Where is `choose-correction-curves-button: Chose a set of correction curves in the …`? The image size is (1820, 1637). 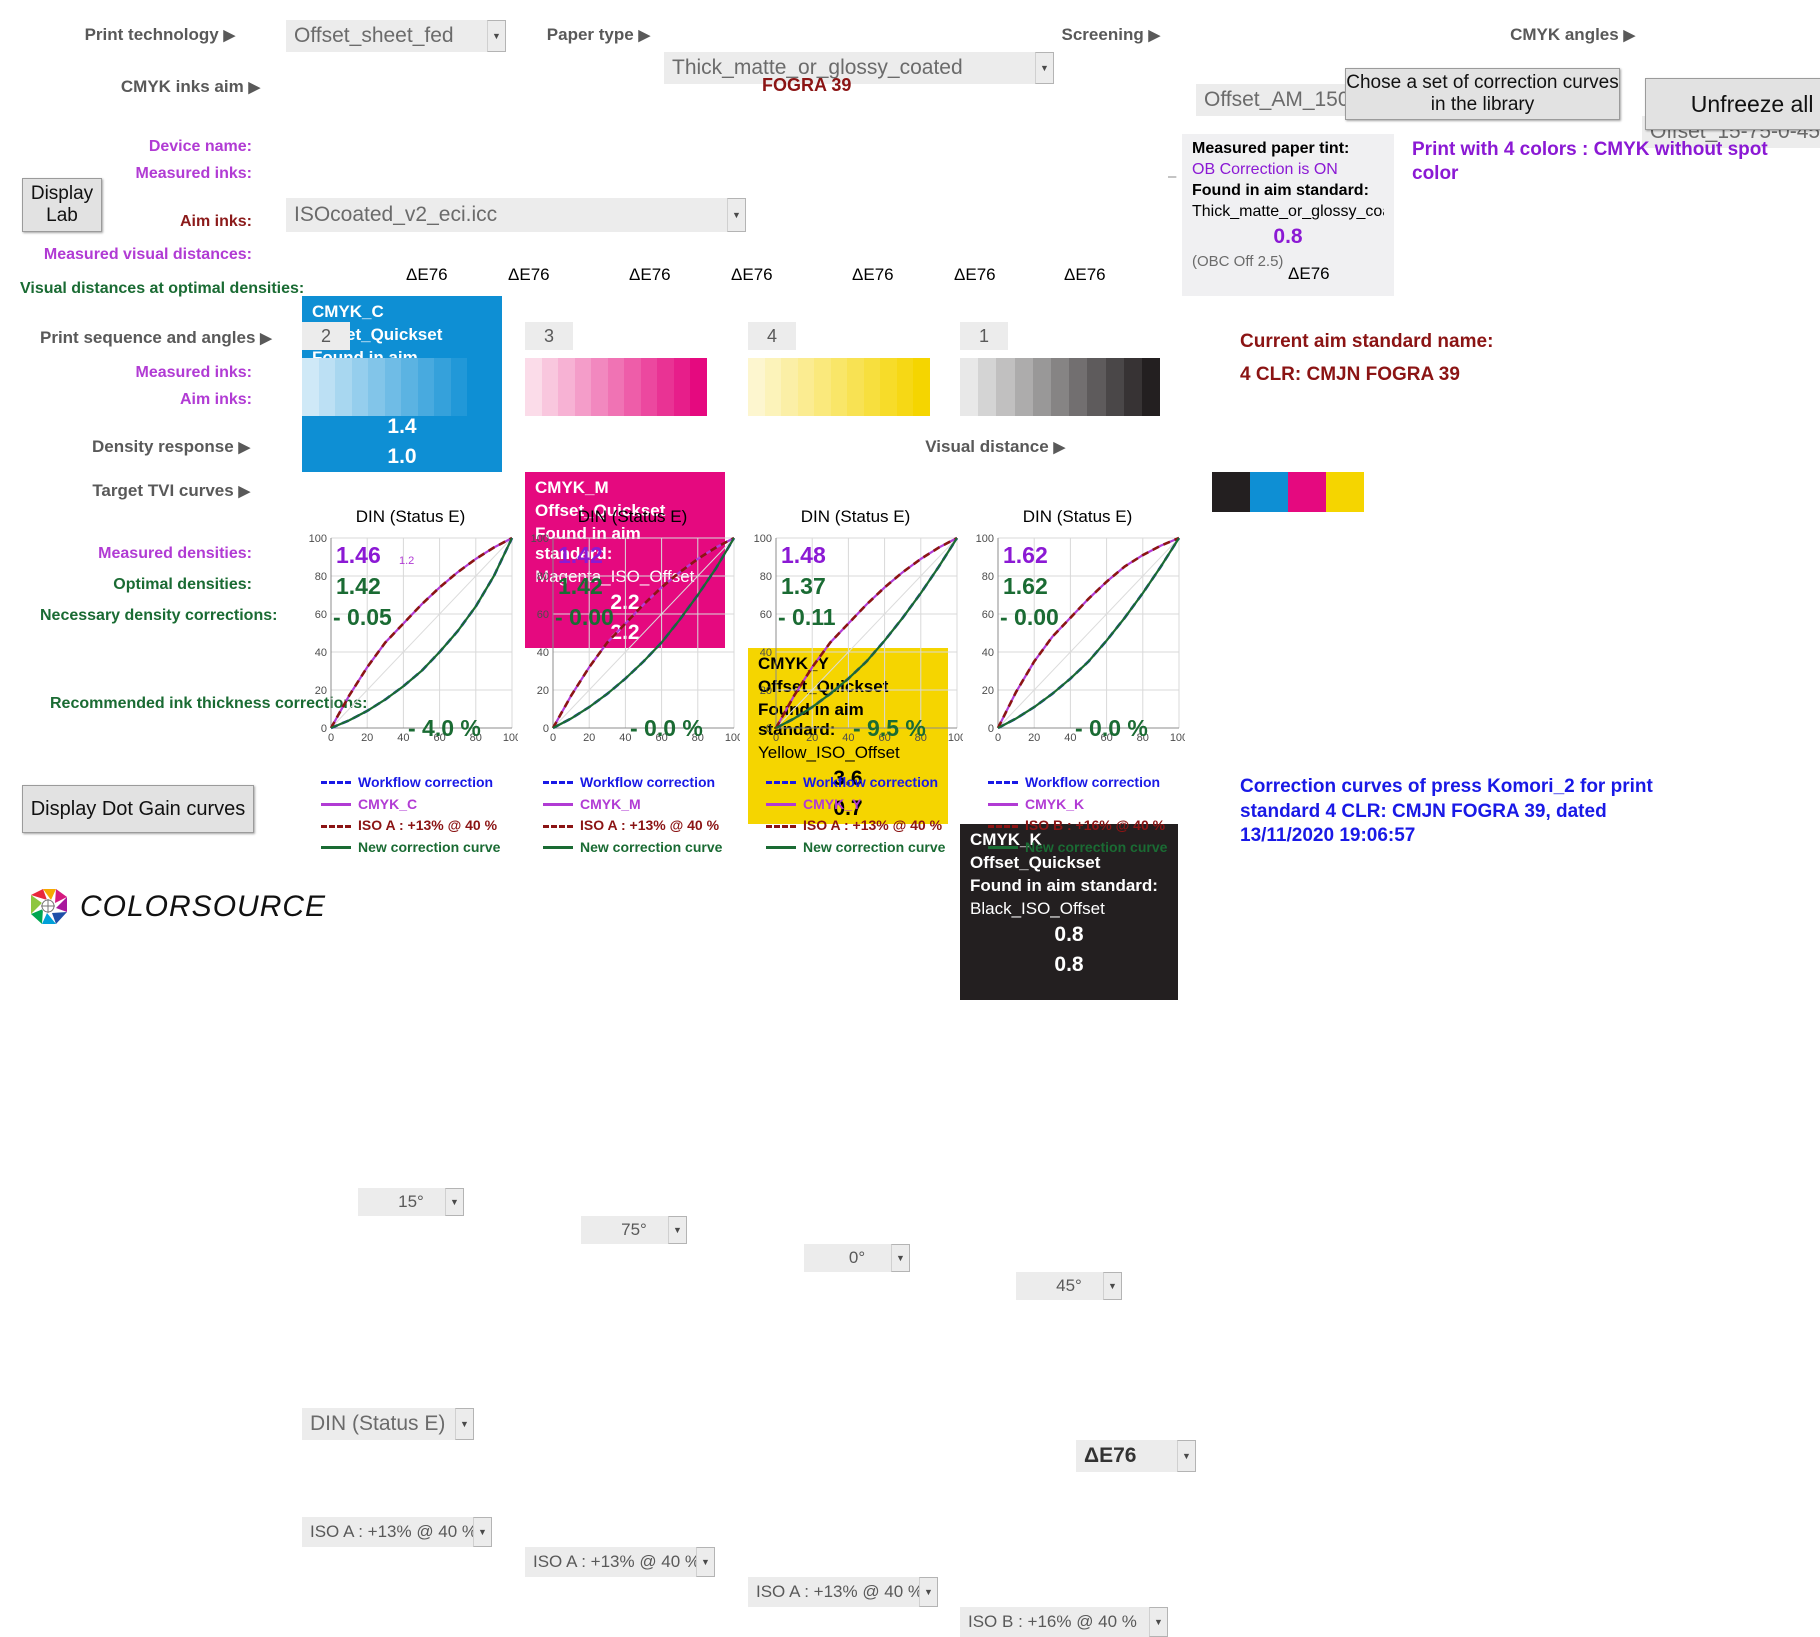 choose-correction-curves-button: Chose a set of correction curves in the … is located at coordinates (1482, 94).